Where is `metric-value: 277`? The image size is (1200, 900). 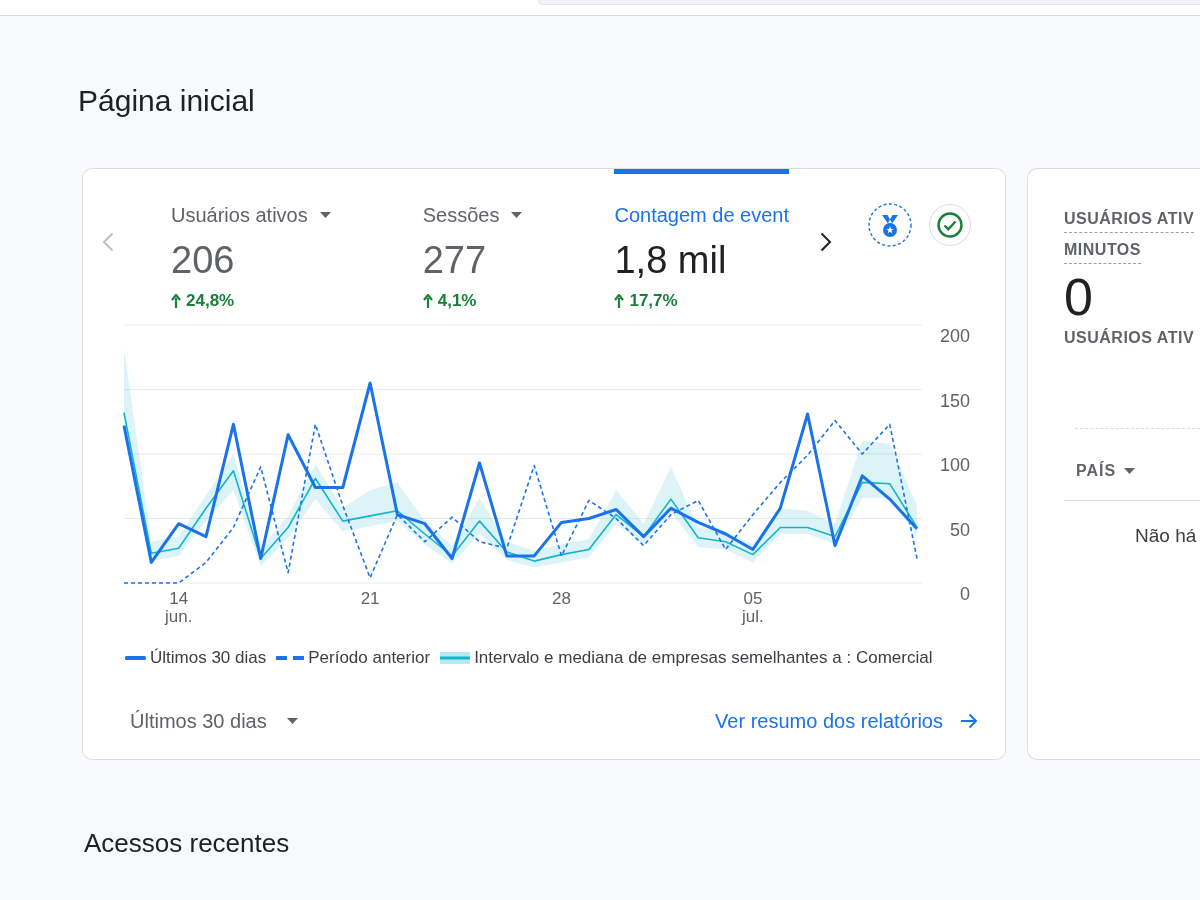 metric-value: 277 is located at coordinates (455, 260).